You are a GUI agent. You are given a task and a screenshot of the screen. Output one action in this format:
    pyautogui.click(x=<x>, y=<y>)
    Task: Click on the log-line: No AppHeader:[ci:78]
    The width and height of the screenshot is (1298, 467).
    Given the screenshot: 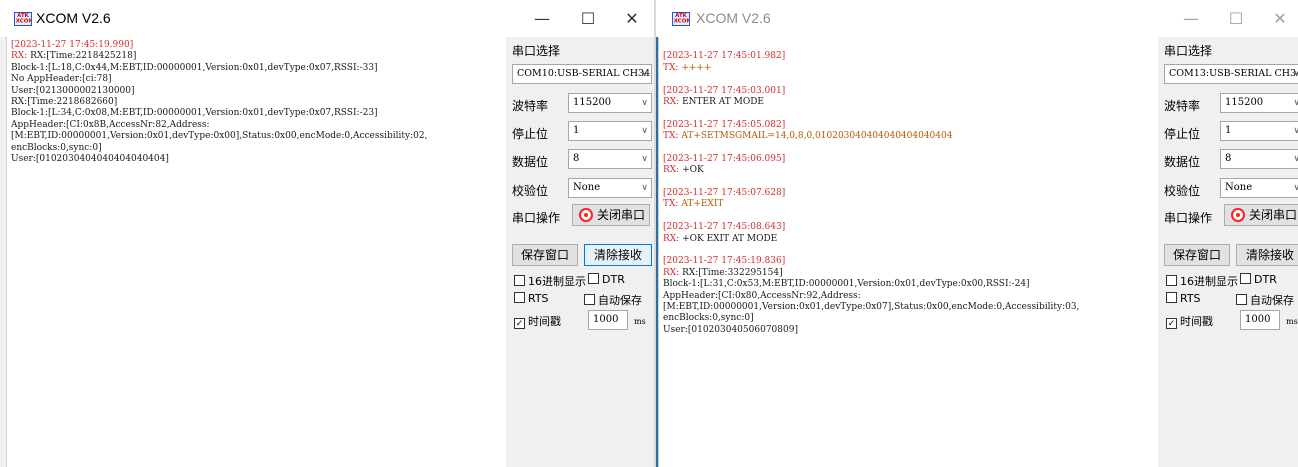 What is the action you would take?
    pyautogui.click(x=61, y=79)
    